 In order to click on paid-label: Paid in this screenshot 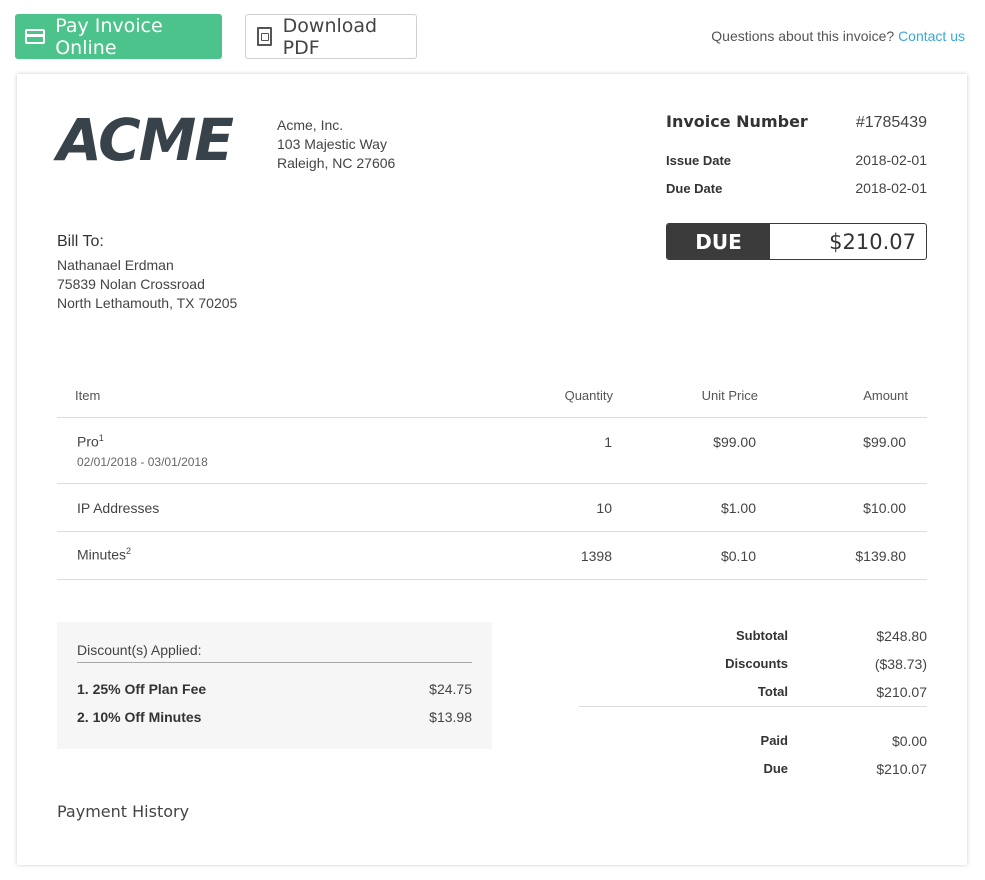, I will do `click(774, 740)`.